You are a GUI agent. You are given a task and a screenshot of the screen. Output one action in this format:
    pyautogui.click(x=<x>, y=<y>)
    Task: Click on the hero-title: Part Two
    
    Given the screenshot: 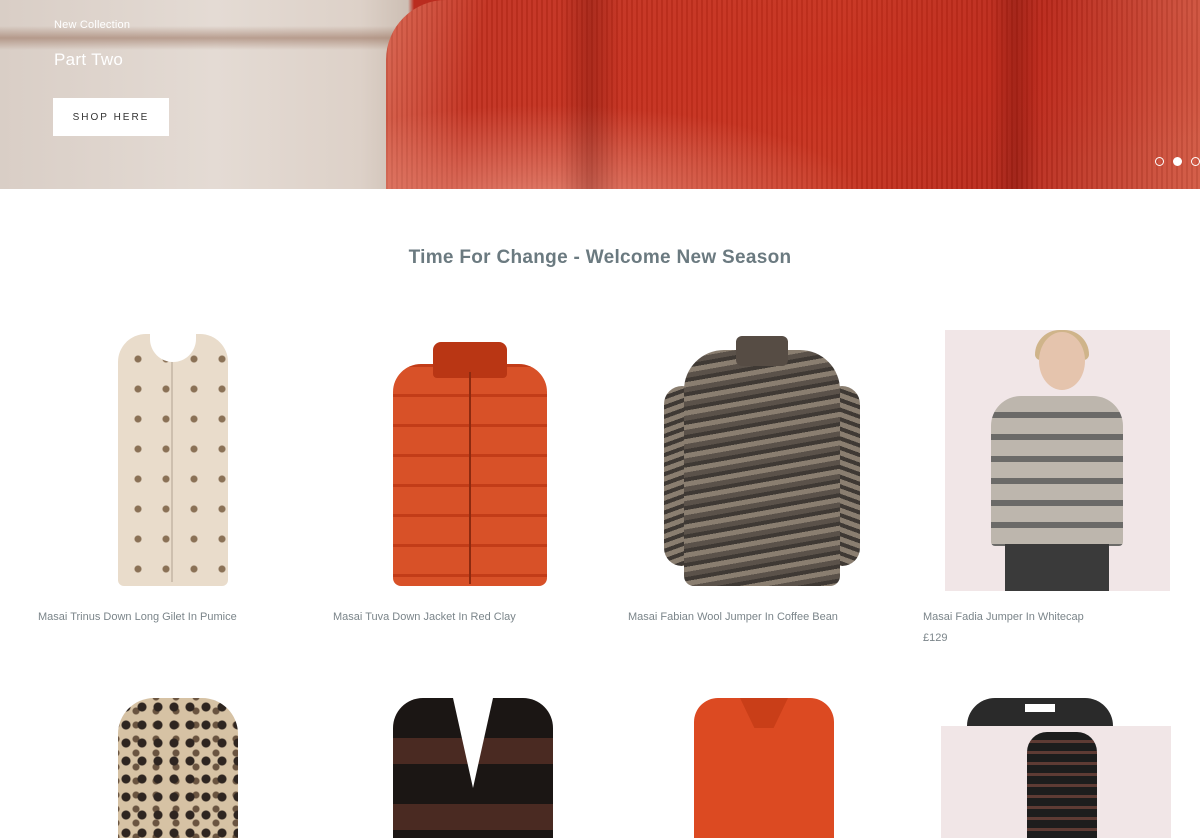 What is the action you would take?
    pyautogui.click(x=89, y=59)
    